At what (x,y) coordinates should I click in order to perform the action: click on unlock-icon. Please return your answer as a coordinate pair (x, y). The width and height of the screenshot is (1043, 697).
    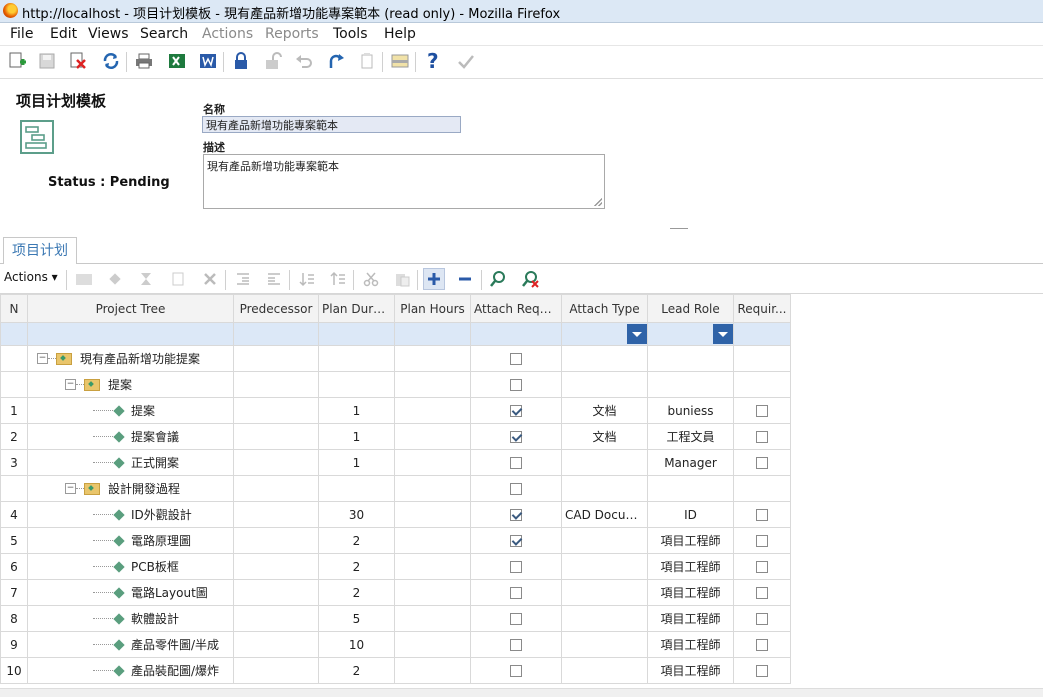
    Looking at the image, I should click on (273, 61).